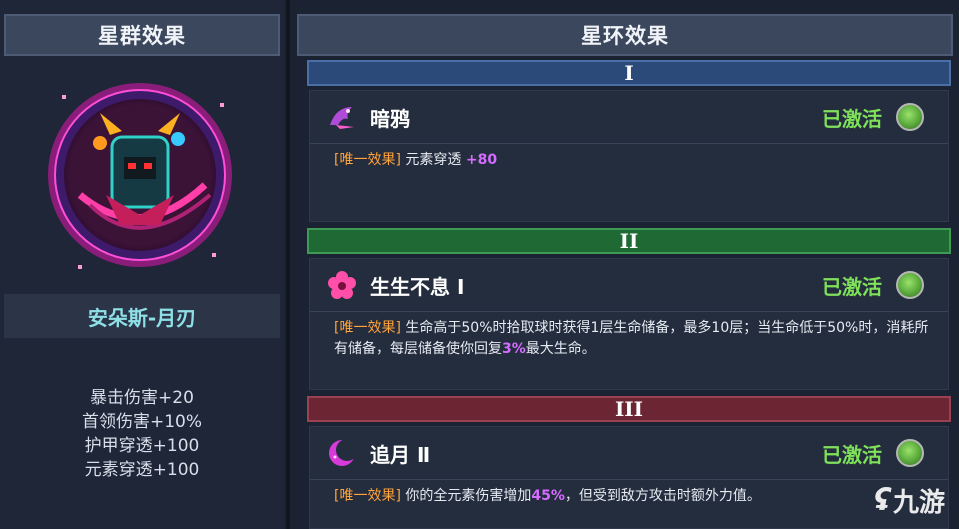 The height and width of the screenshot is (529, 959). I want to click on crescent-moon-icon, so click(343, 452).